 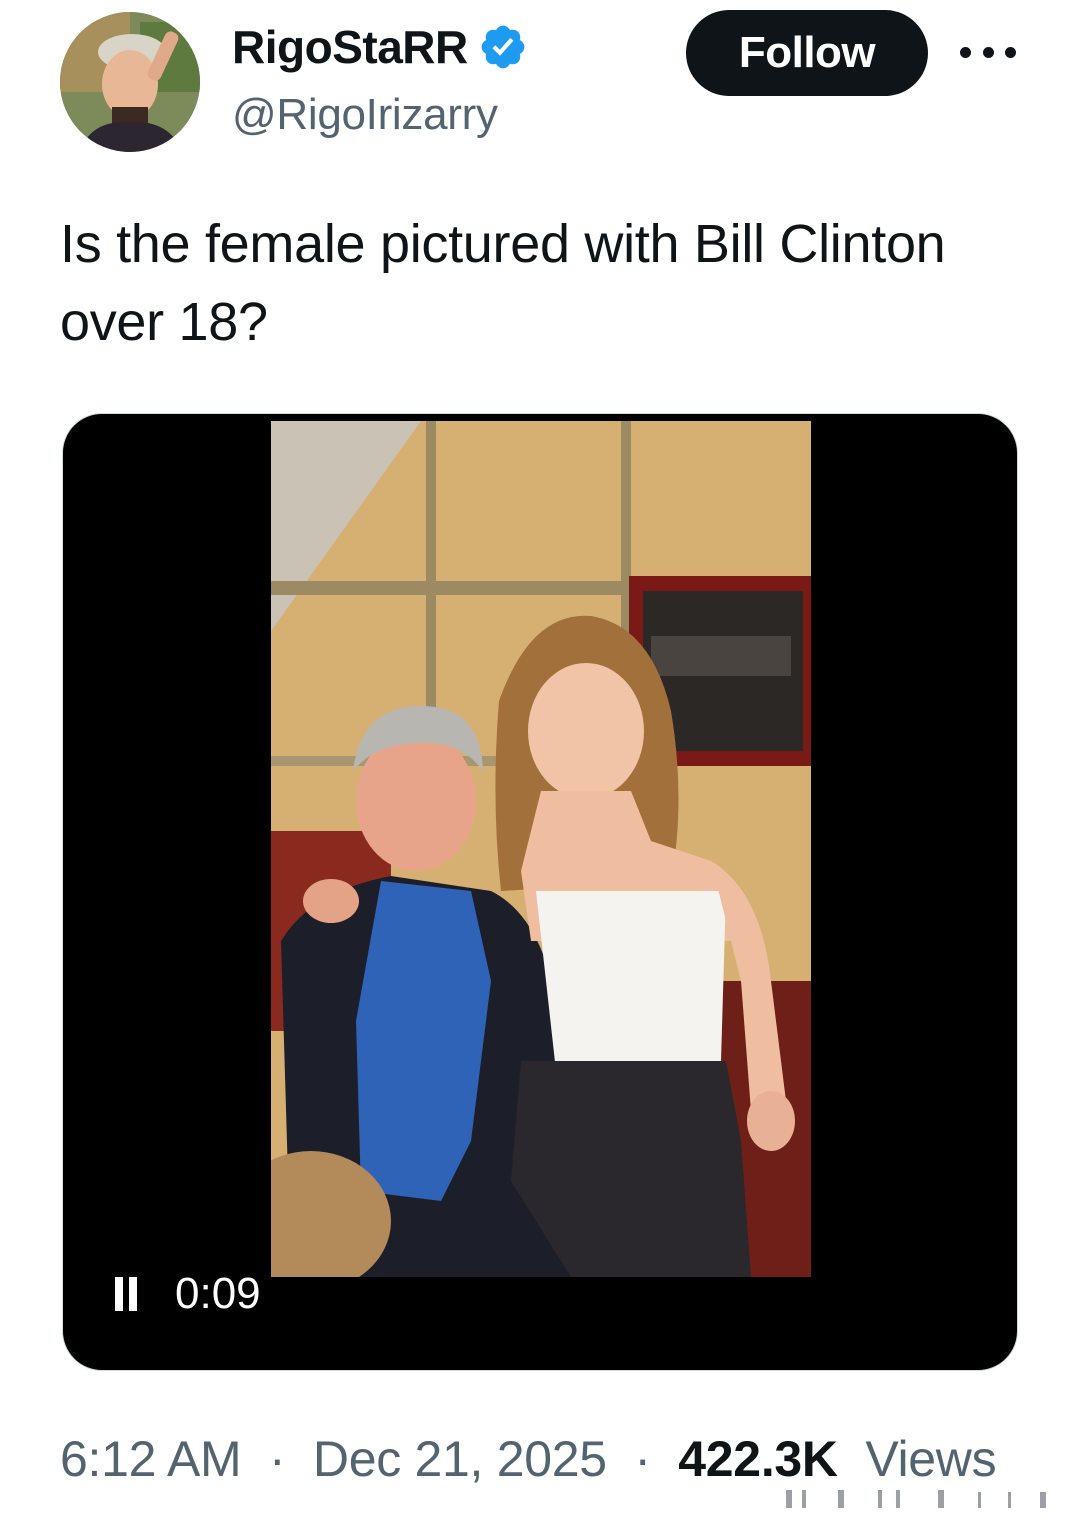 What do you see at coordinates (380, 115) in the screenshot?
I see `author-handle: @RigoIrizarry` at bounding box center [380, 115].